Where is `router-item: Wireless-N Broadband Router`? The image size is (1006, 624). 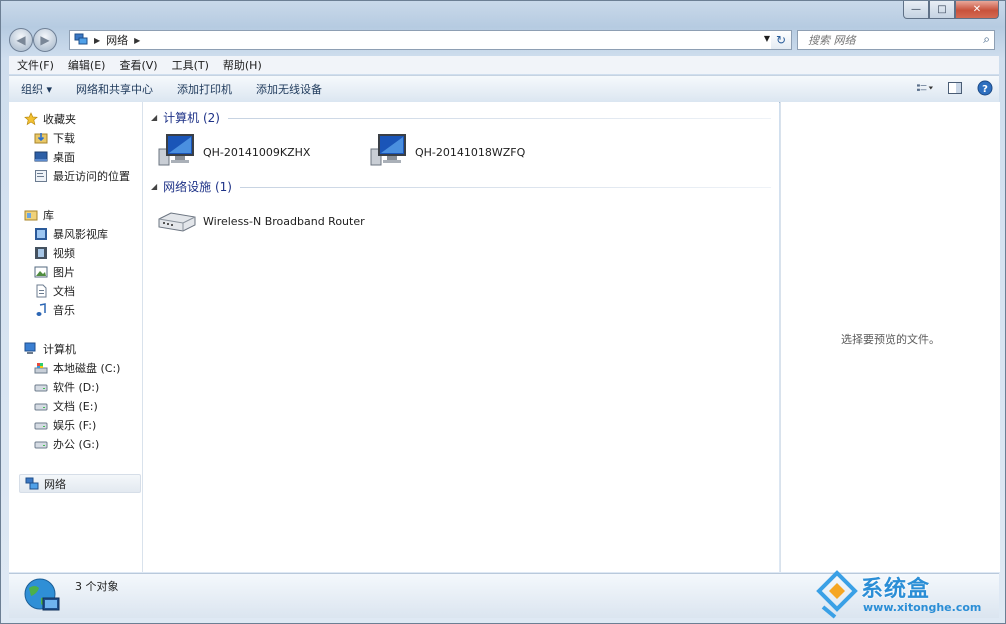 router-item: Wireless-N Broadband Router is located at coordinates (261, 221).